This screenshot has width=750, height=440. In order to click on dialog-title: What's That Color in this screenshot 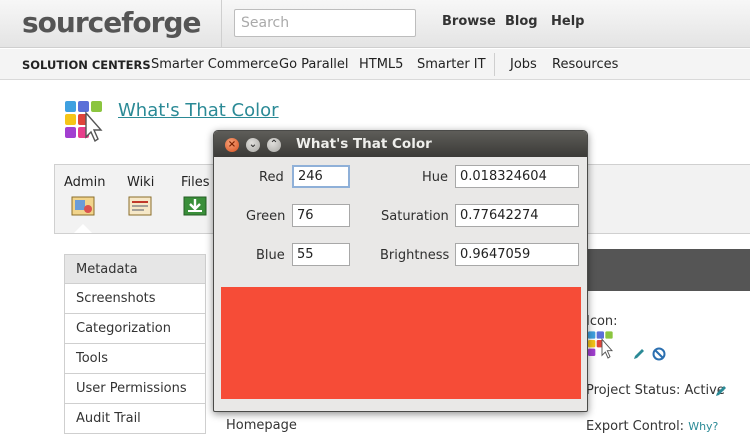, I will do `click(364, 144)`.